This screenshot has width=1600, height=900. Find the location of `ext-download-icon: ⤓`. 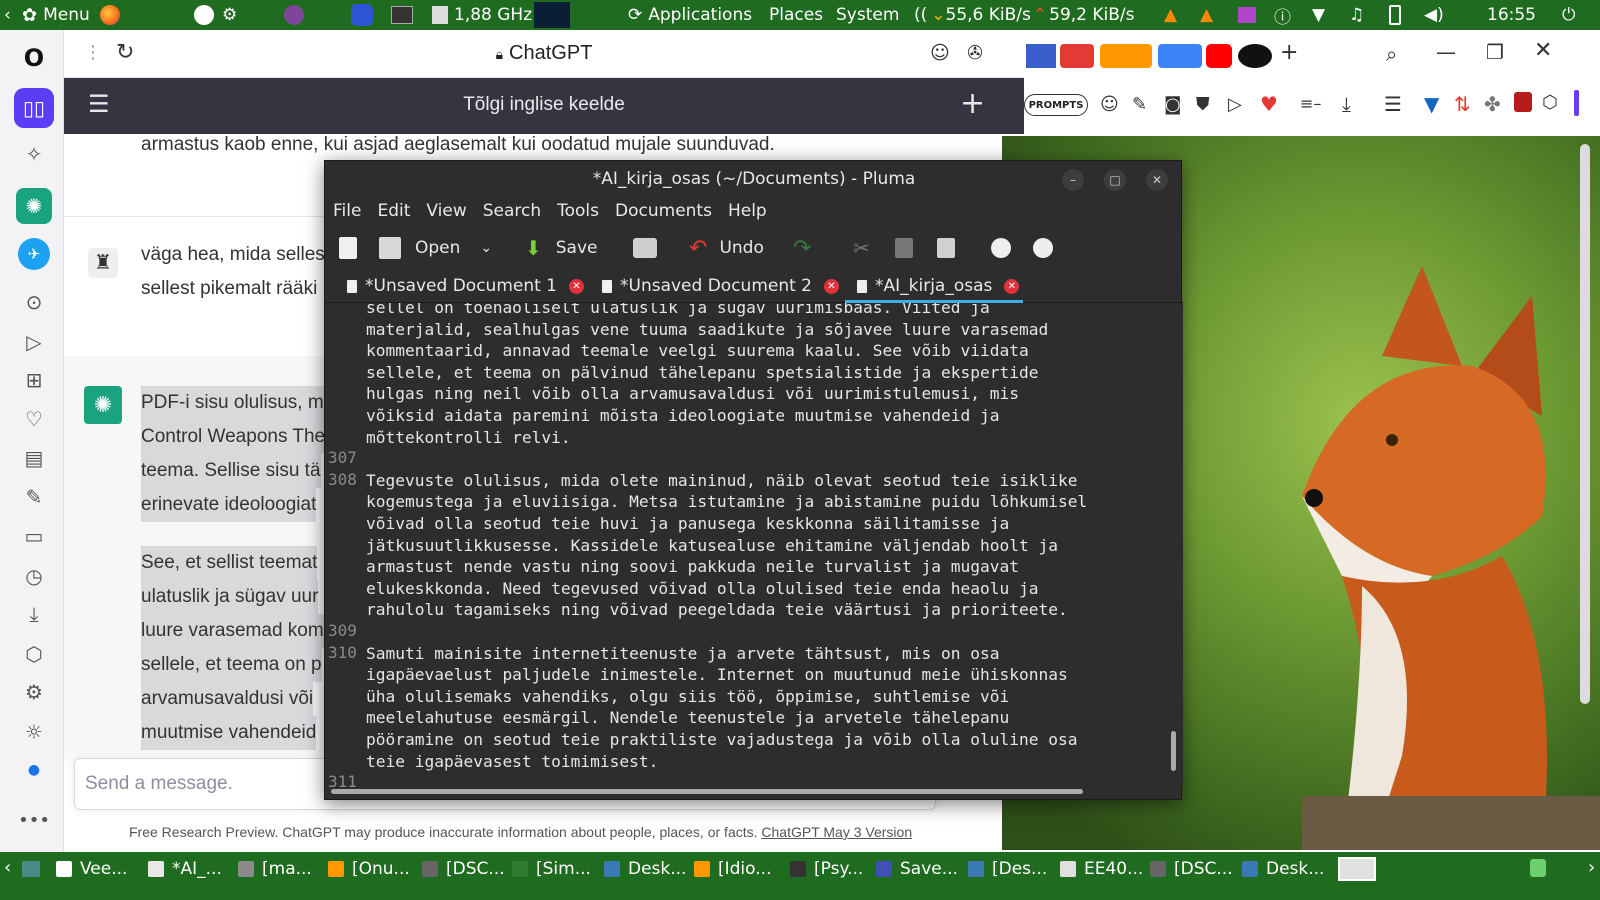

ext-download-icon: ⤓ is located at coordinates (1346, 104).